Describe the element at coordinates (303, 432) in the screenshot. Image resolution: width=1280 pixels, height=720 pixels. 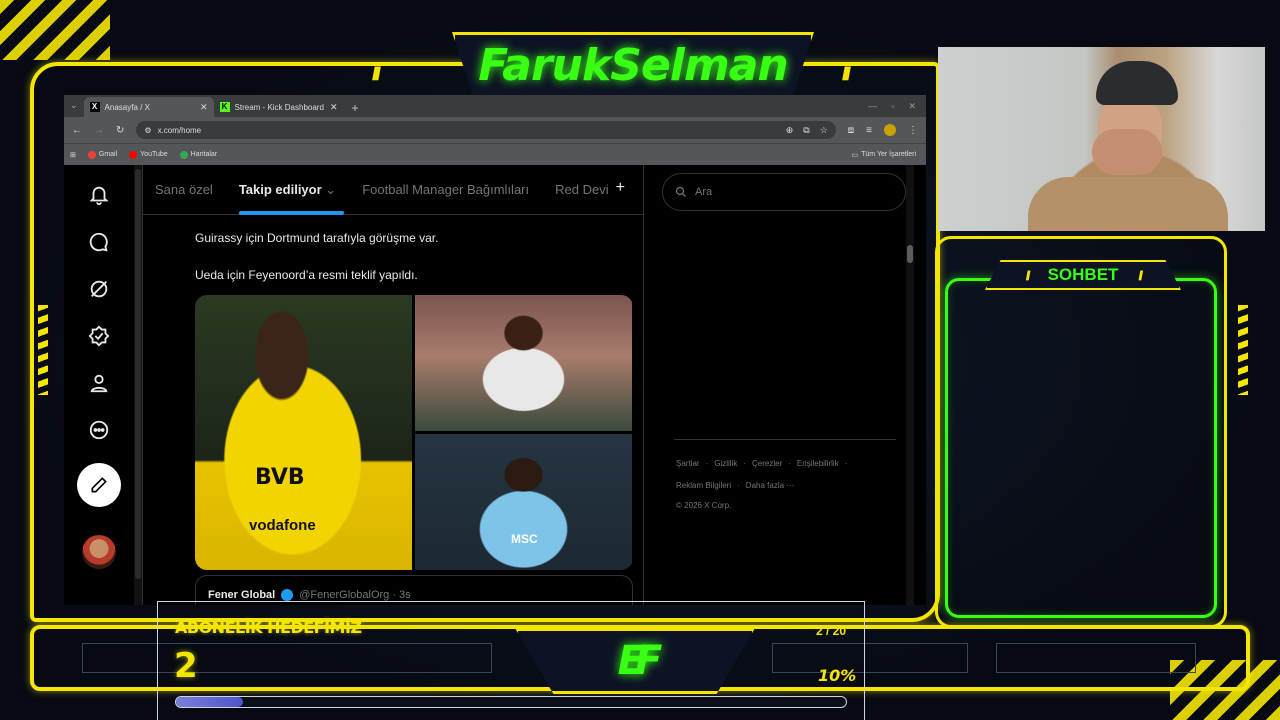
I see `media-photo-guirassy: BVB vodafone` at that location.